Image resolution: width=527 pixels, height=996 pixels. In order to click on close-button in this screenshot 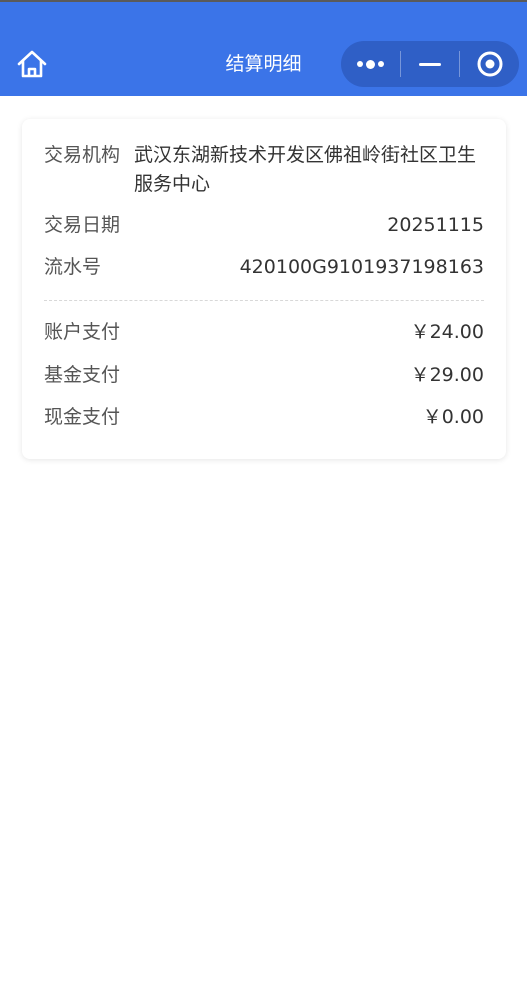, I will do `click(489, 64)`.